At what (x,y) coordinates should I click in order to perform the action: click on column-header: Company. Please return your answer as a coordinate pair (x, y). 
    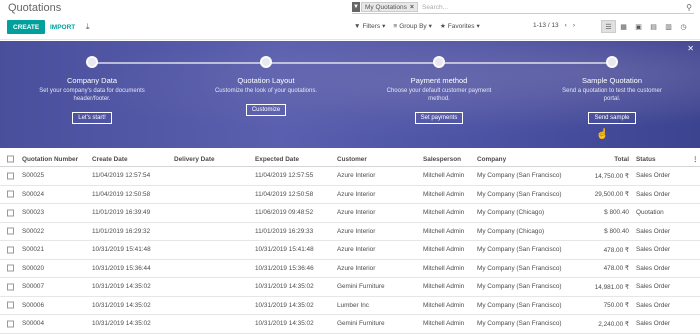
    Looking at the image, I should click on (491, 159).